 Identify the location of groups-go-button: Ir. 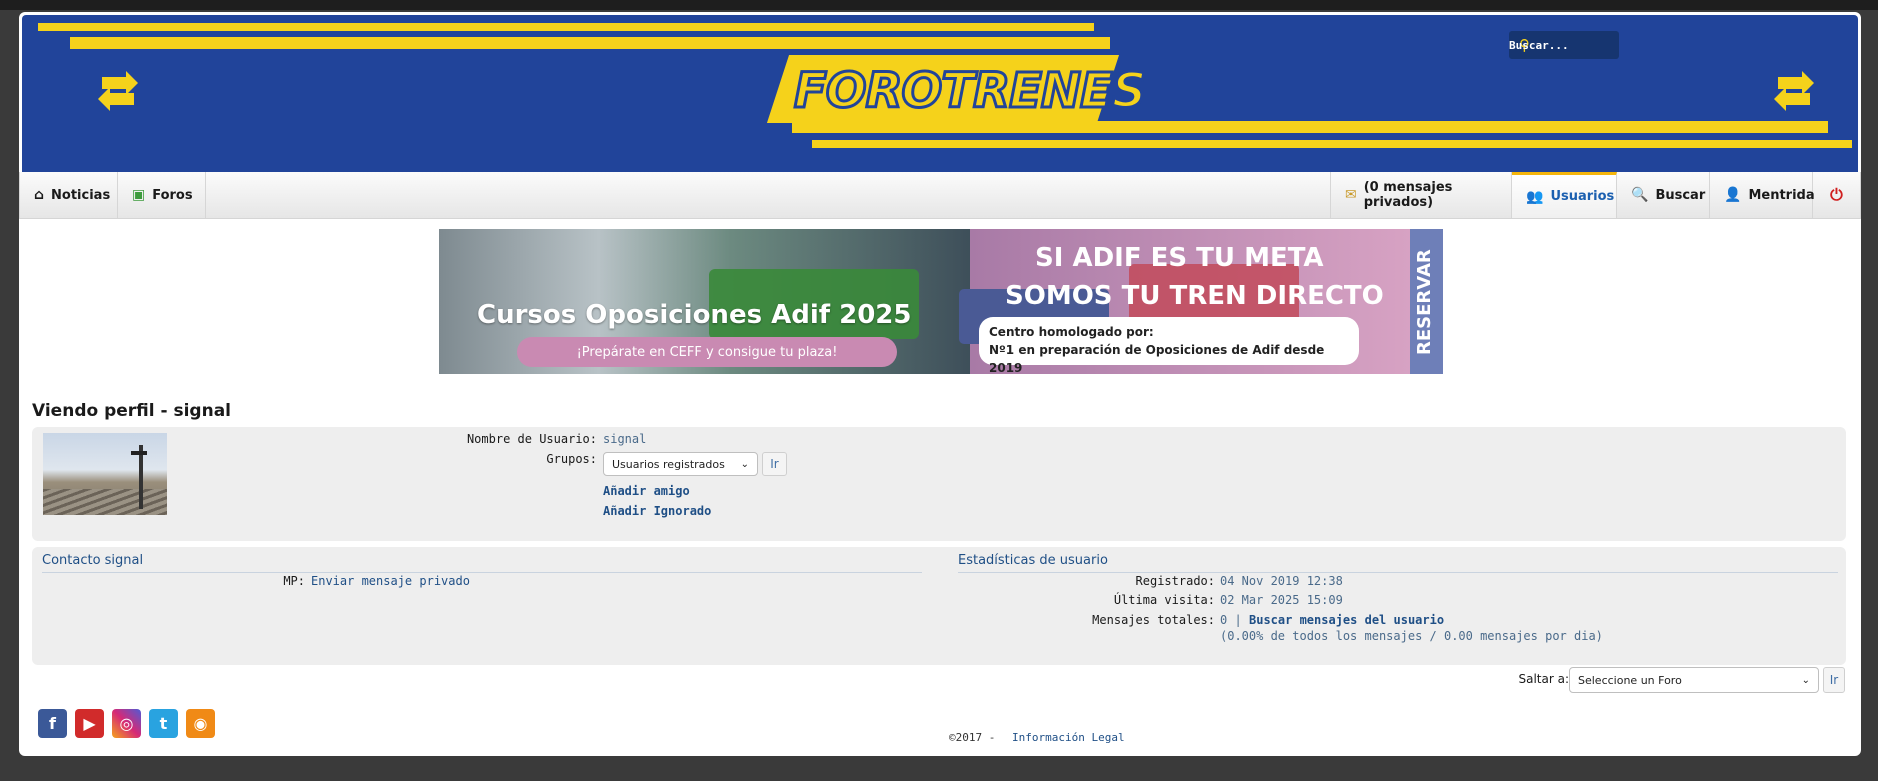
(774, 464).